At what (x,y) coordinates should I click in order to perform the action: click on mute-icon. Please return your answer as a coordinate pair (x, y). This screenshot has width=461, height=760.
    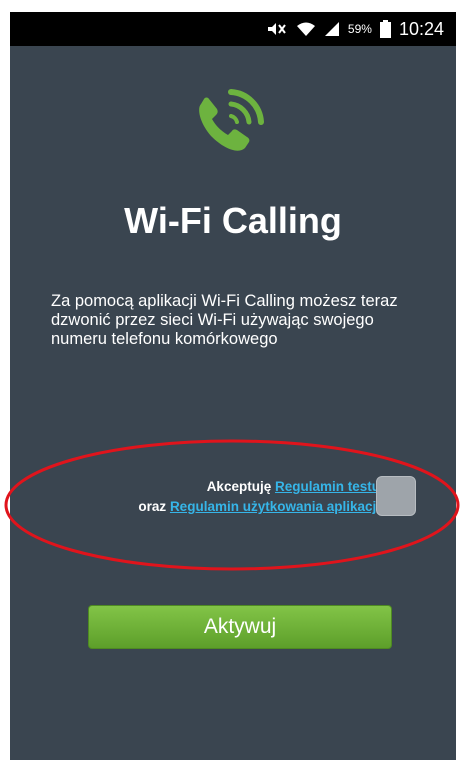
    Looking at the image, I should click on (277, 29).